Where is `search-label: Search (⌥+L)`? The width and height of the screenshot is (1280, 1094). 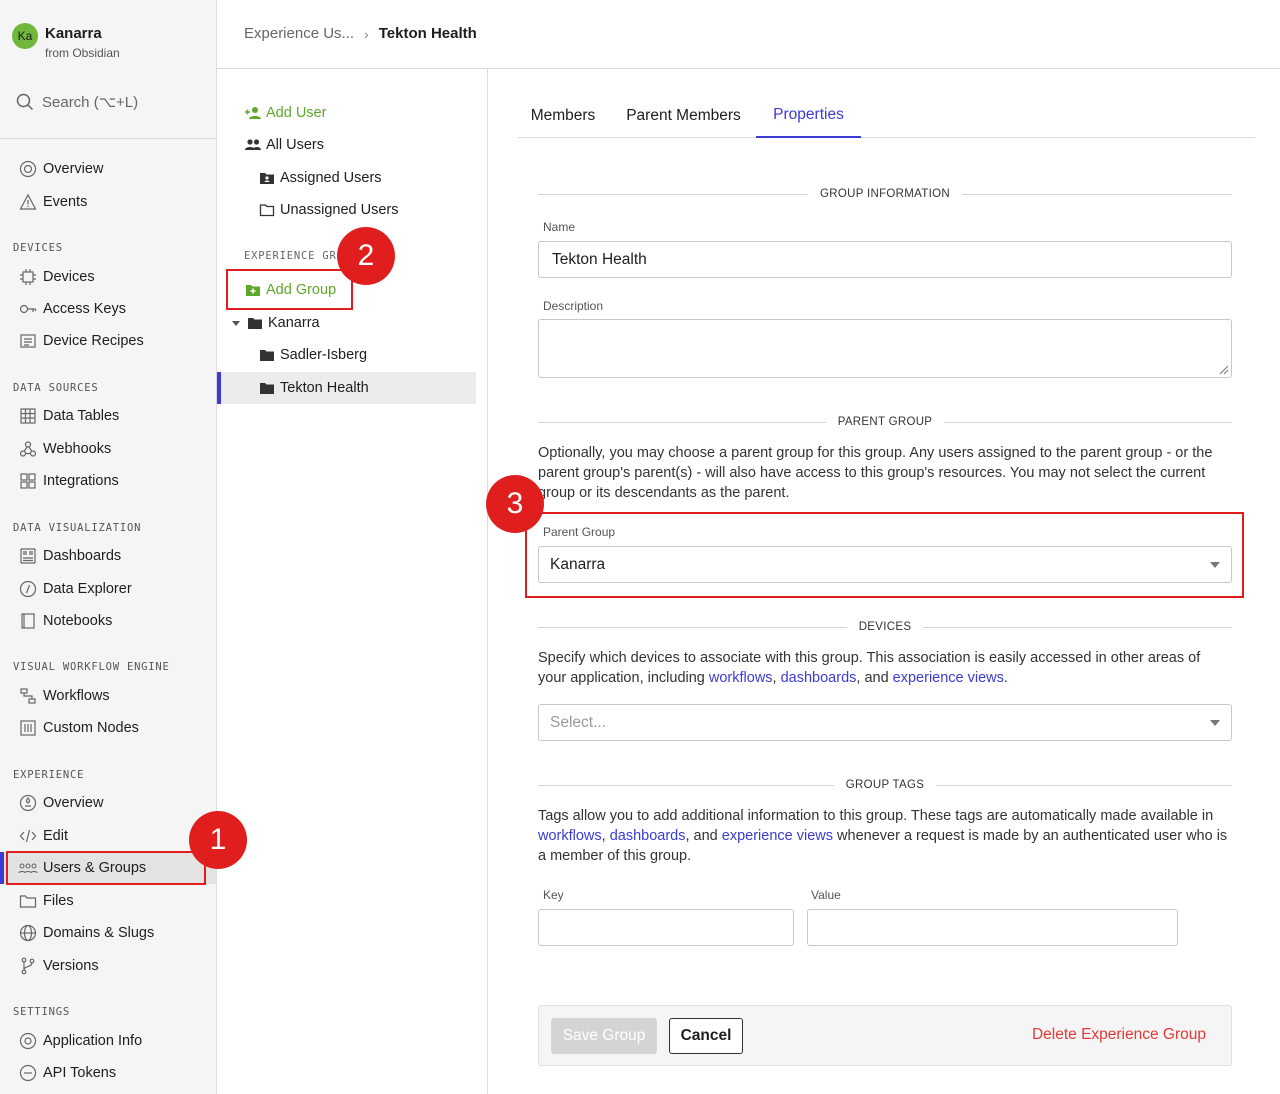 search-label: Search (⌥+L) is located at coordinates (90, 102).